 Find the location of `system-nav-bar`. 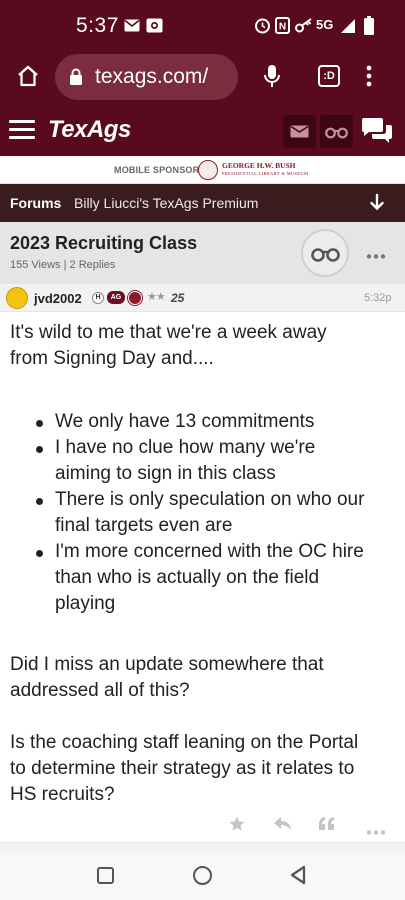

system-nav-bar is located at coordinates (202, 876).